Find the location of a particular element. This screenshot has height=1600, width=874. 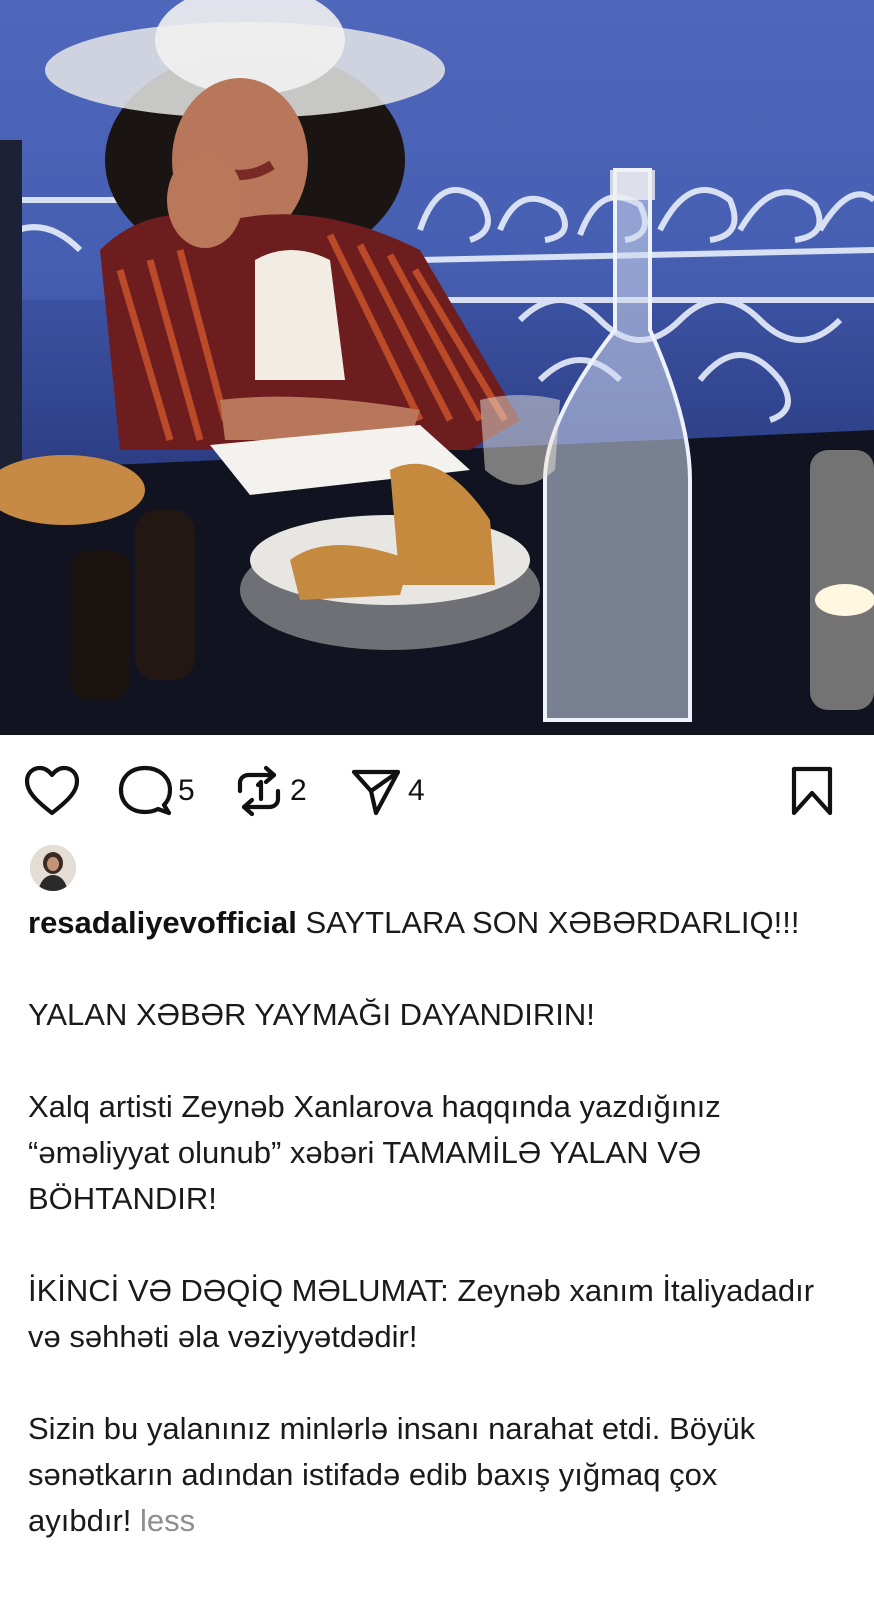

bookmark-icon is located at coordinates (812, 791).